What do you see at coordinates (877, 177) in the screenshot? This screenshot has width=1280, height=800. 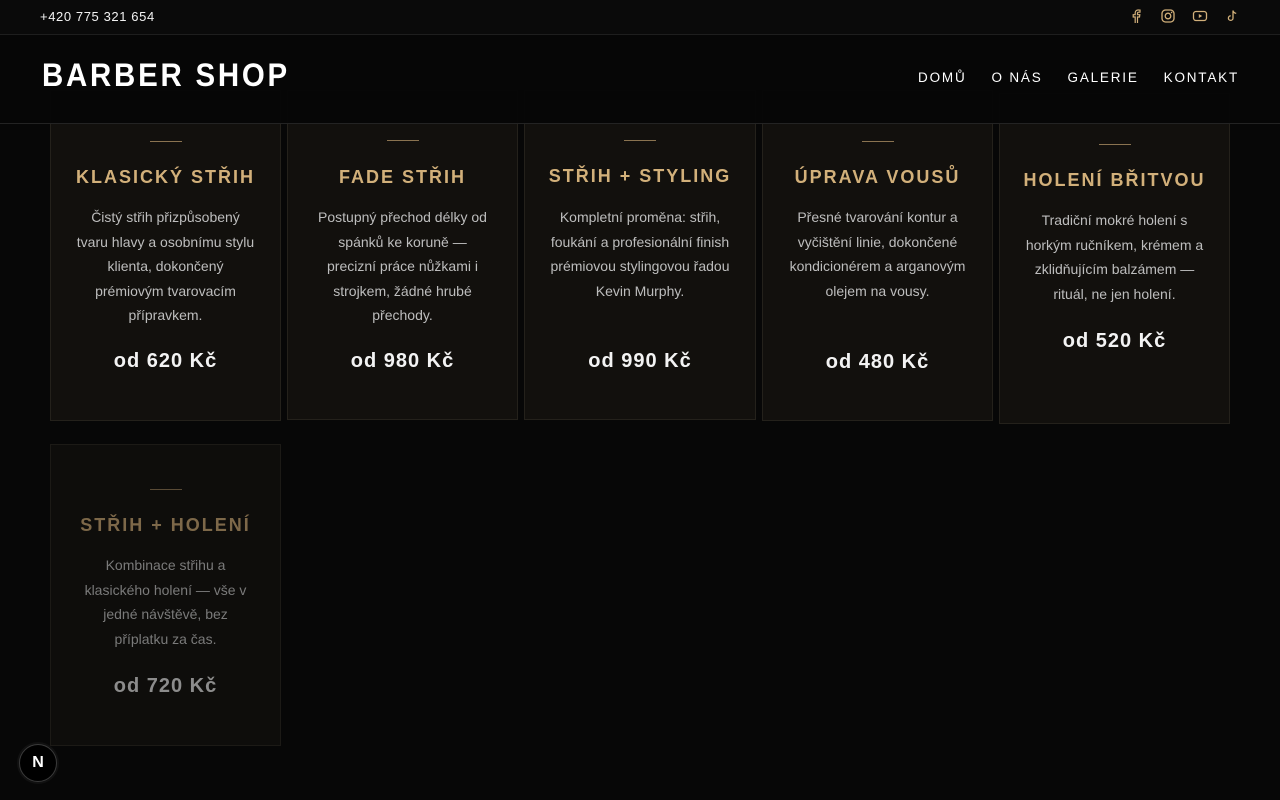 I see `service-title: ÚPRAVA VOUSŮ` at bounding box center [877, 177].